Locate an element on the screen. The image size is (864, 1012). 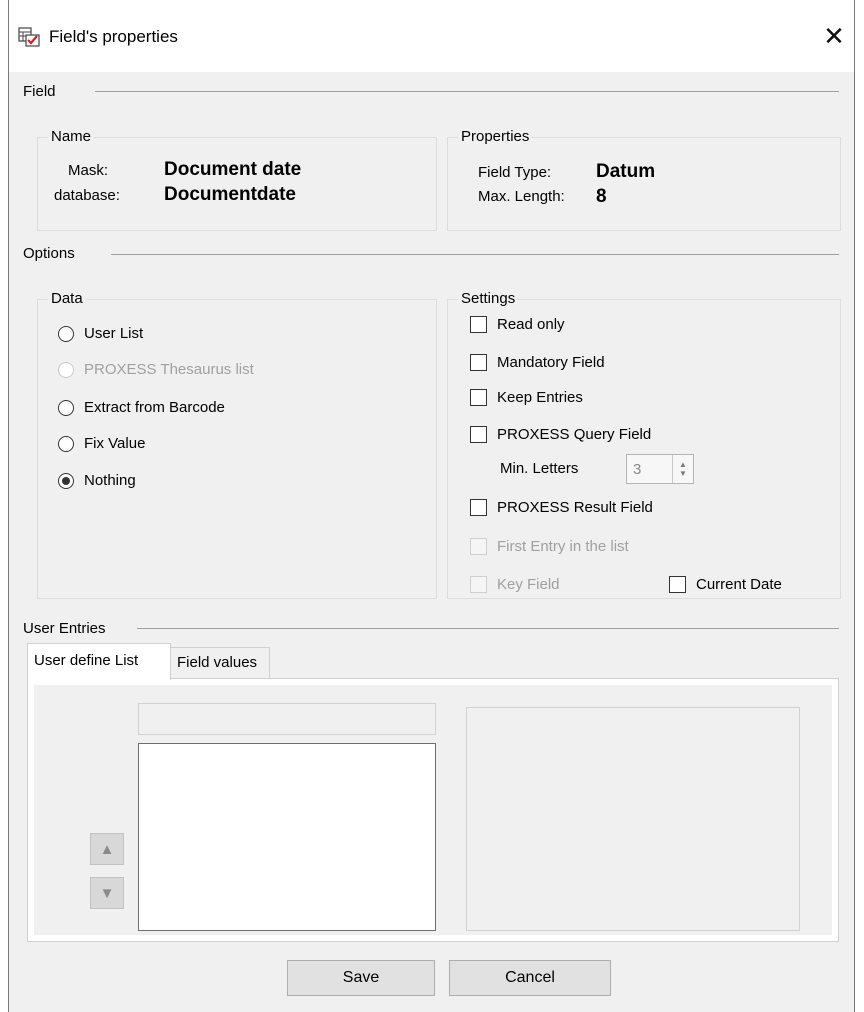
checkbox-read-only: Read only is located at coordinates (517, 324).